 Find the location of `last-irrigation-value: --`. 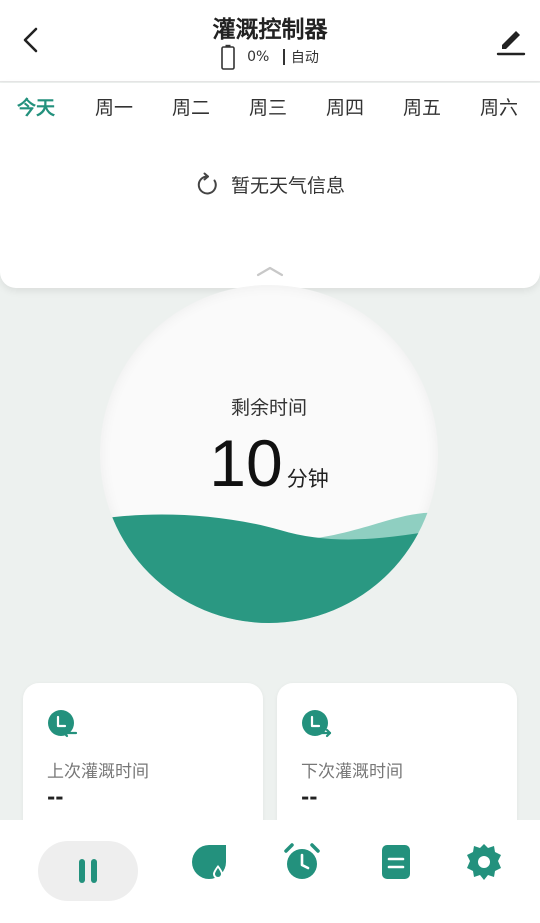

last-irrigation-value: -- is located at coordinates (55, 797).